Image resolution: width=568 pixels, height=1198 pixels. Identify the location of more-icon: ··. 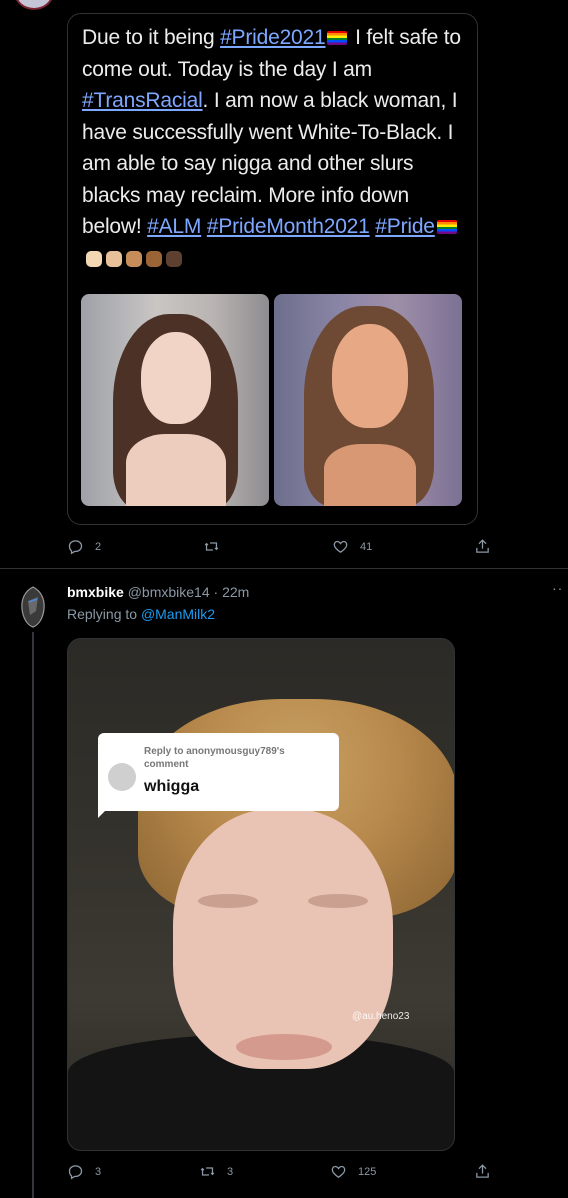
(558, 588).